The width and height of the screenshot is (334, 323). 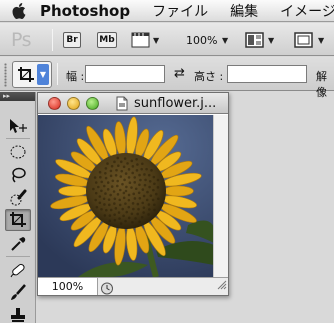 What do you see at coordinates (18, 126) in the screenshot?
I see `move-tool-icon` at bounding box center [18, 126].